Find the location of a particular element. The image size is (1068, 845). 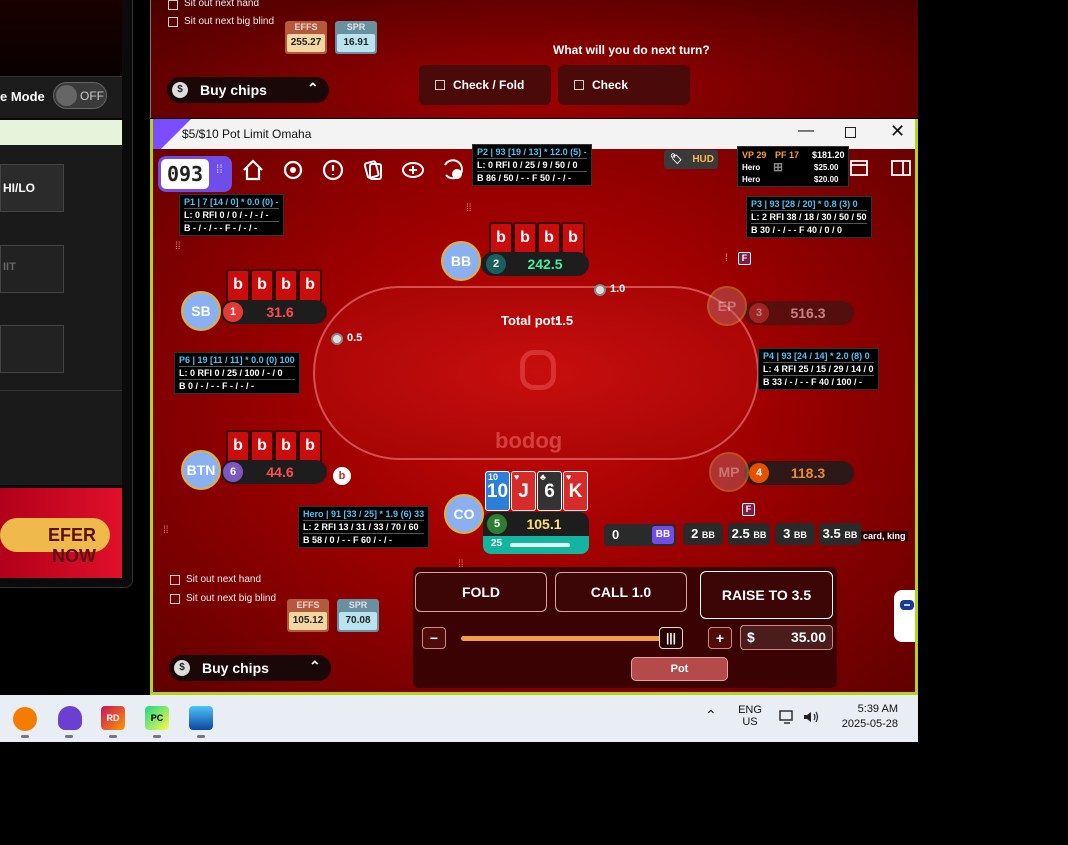

effs-stat: EFFS 255.27 is located at coordinates (306, 37).